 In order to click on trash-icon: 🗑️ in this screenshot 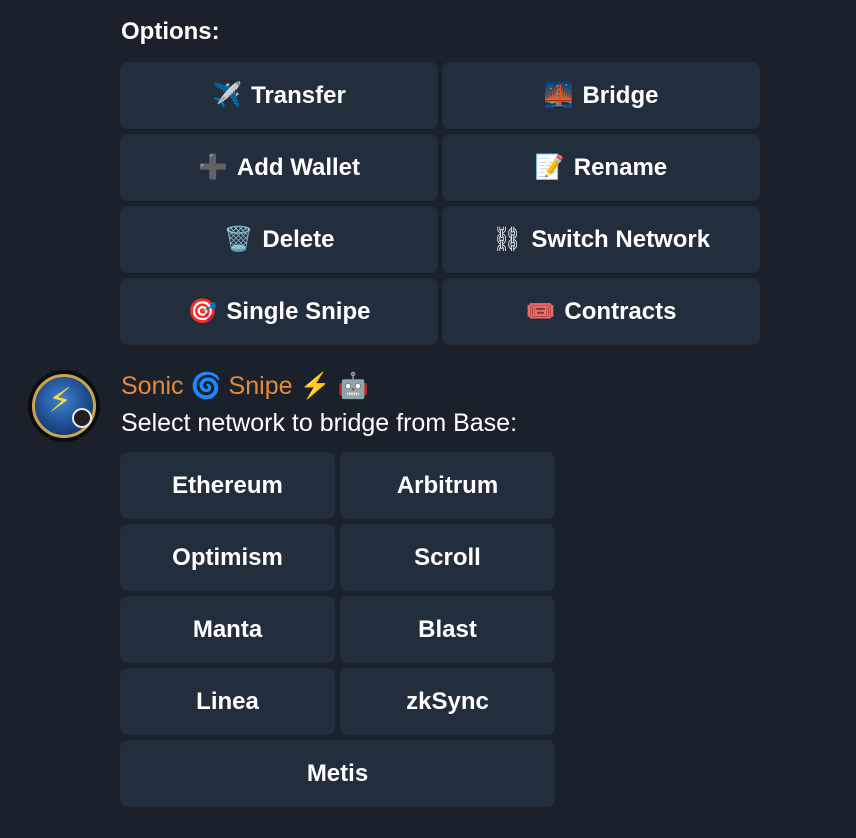, I will do `click(238, 239)`.